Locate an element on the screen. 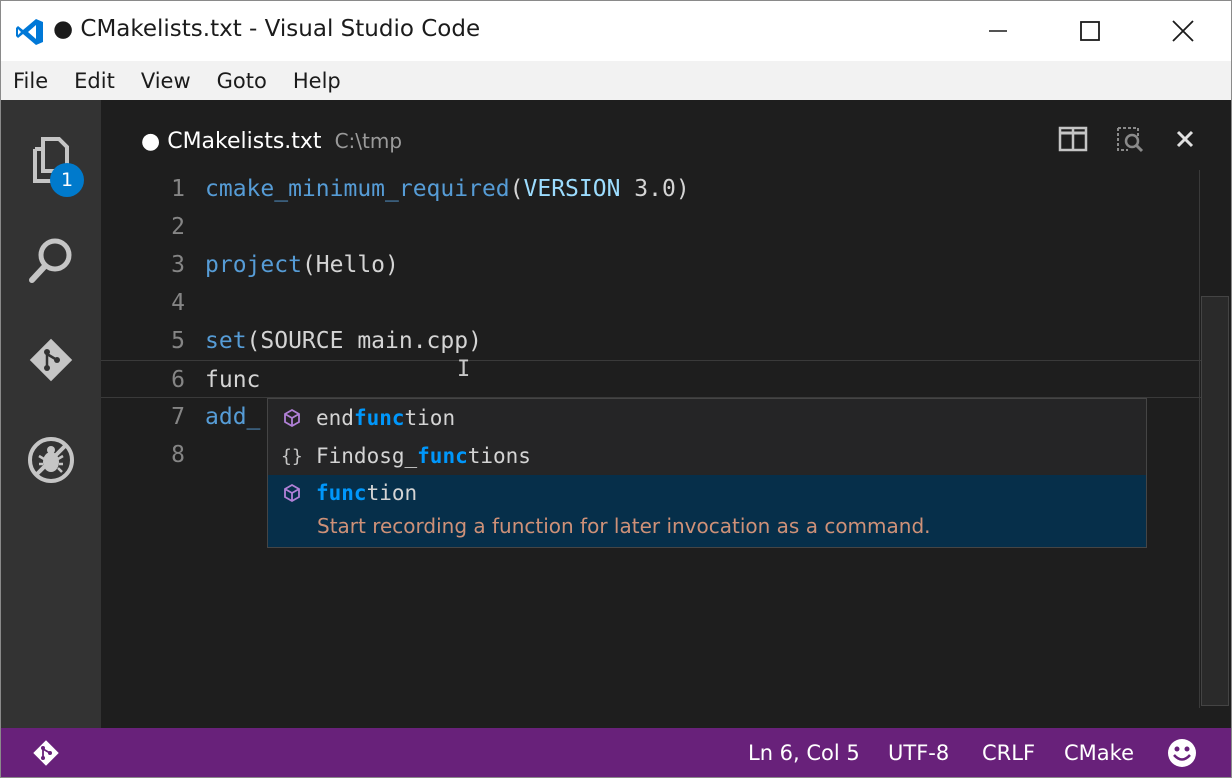  suggest-label: function is located at coordinates (366, 493).